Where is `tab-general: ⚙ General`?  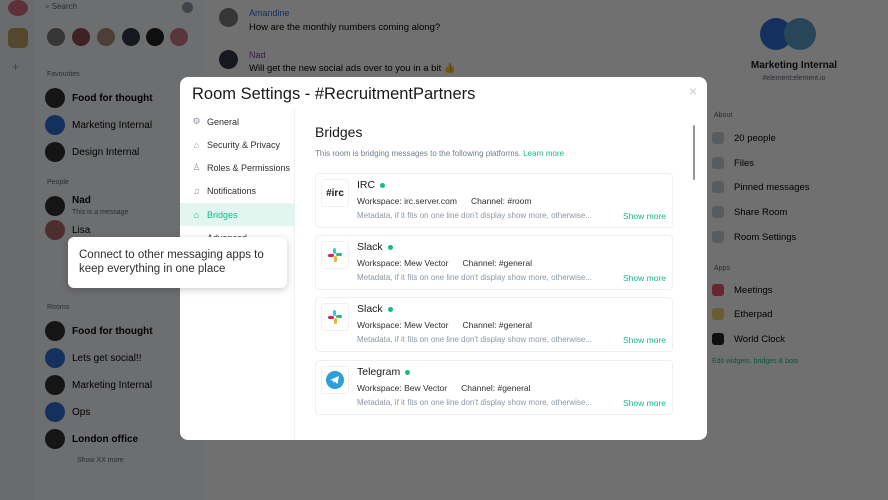
tab-general: ⚙ General is located at coordinates (237, 121).